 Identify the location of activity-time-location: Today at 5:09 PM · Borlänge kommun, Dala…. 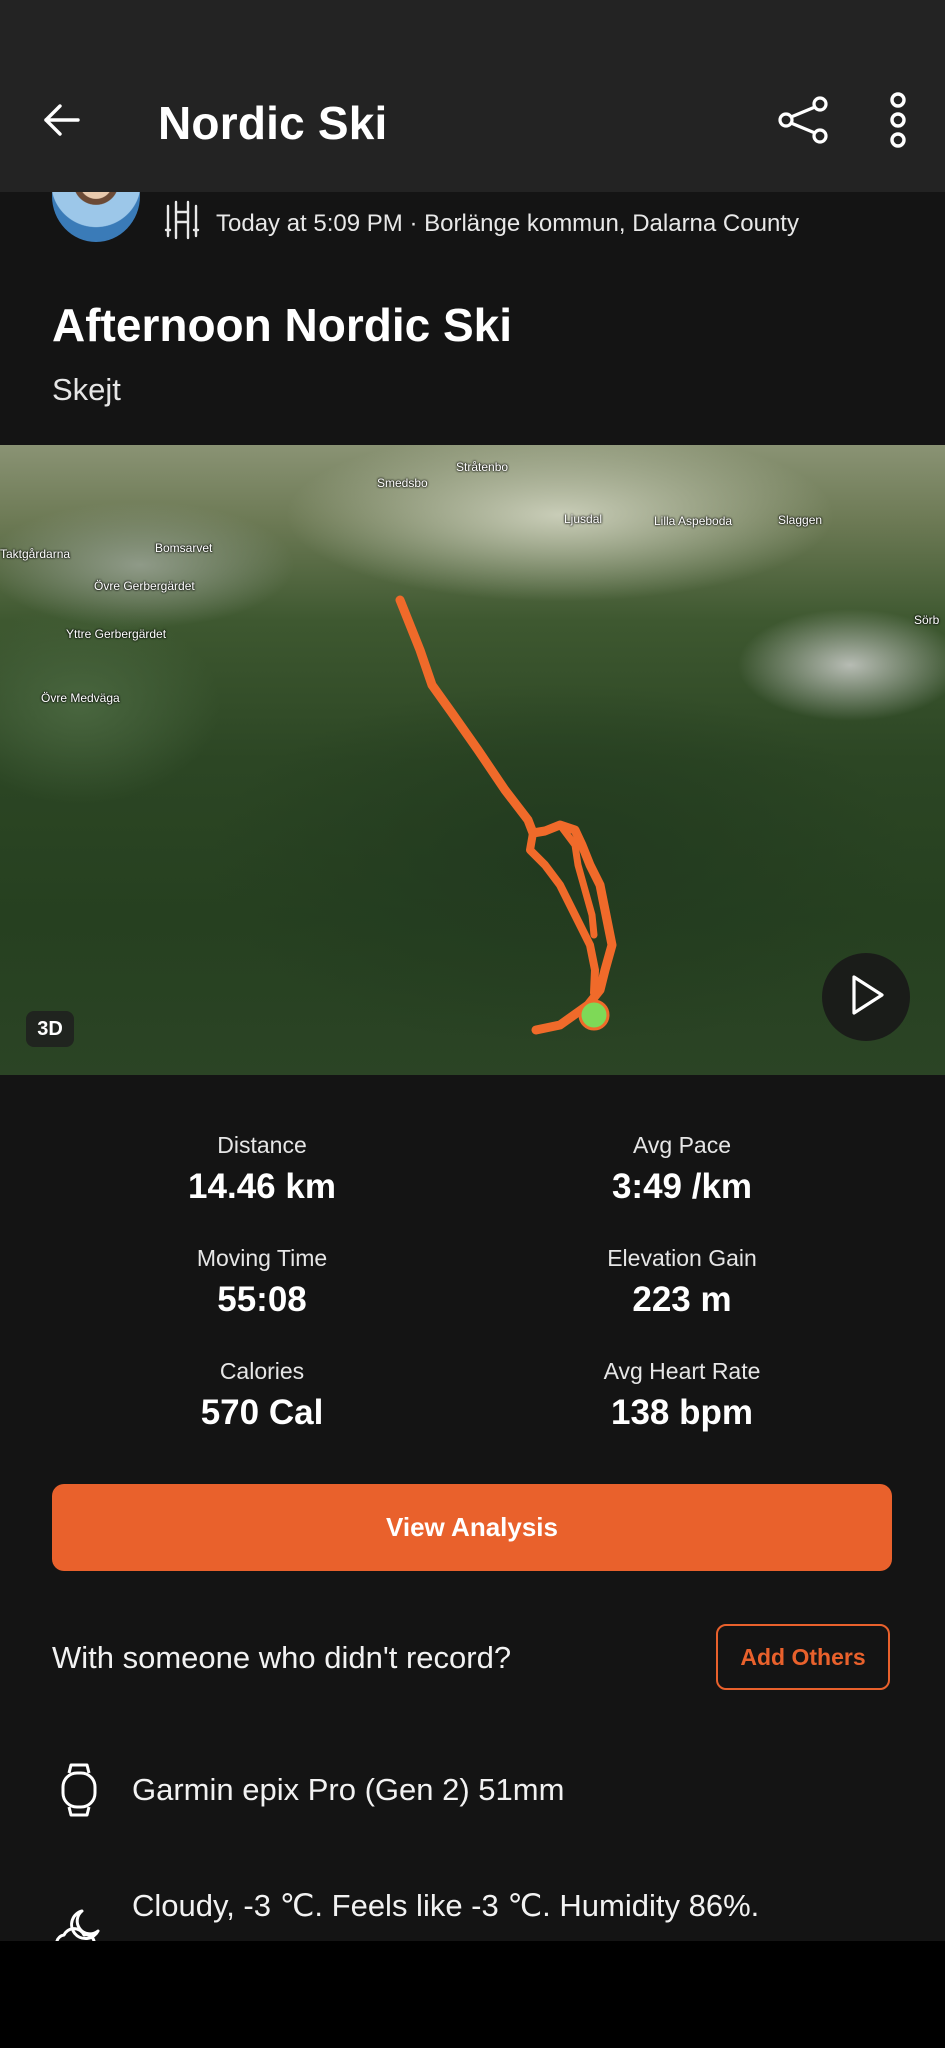
(507, 223).